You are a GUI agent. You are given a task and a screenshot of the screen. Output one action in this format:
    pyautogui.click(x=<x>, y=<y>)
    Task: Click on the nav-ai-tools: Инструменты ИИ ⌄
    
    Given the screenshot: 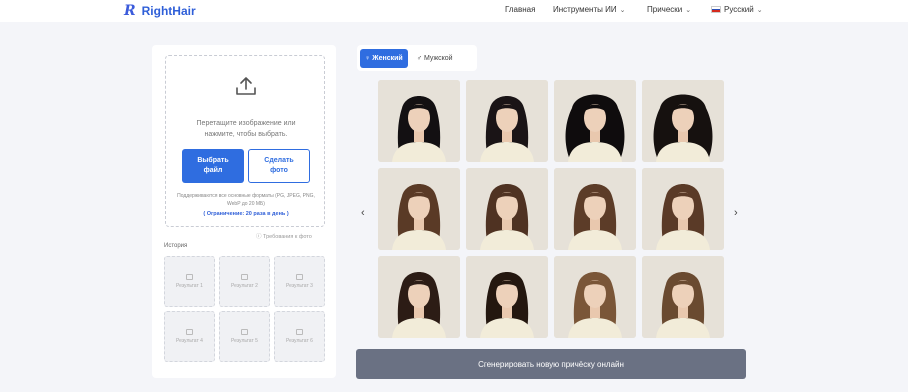 What is the action you would take?
    pyautogui.click(x=589, y=9)
    